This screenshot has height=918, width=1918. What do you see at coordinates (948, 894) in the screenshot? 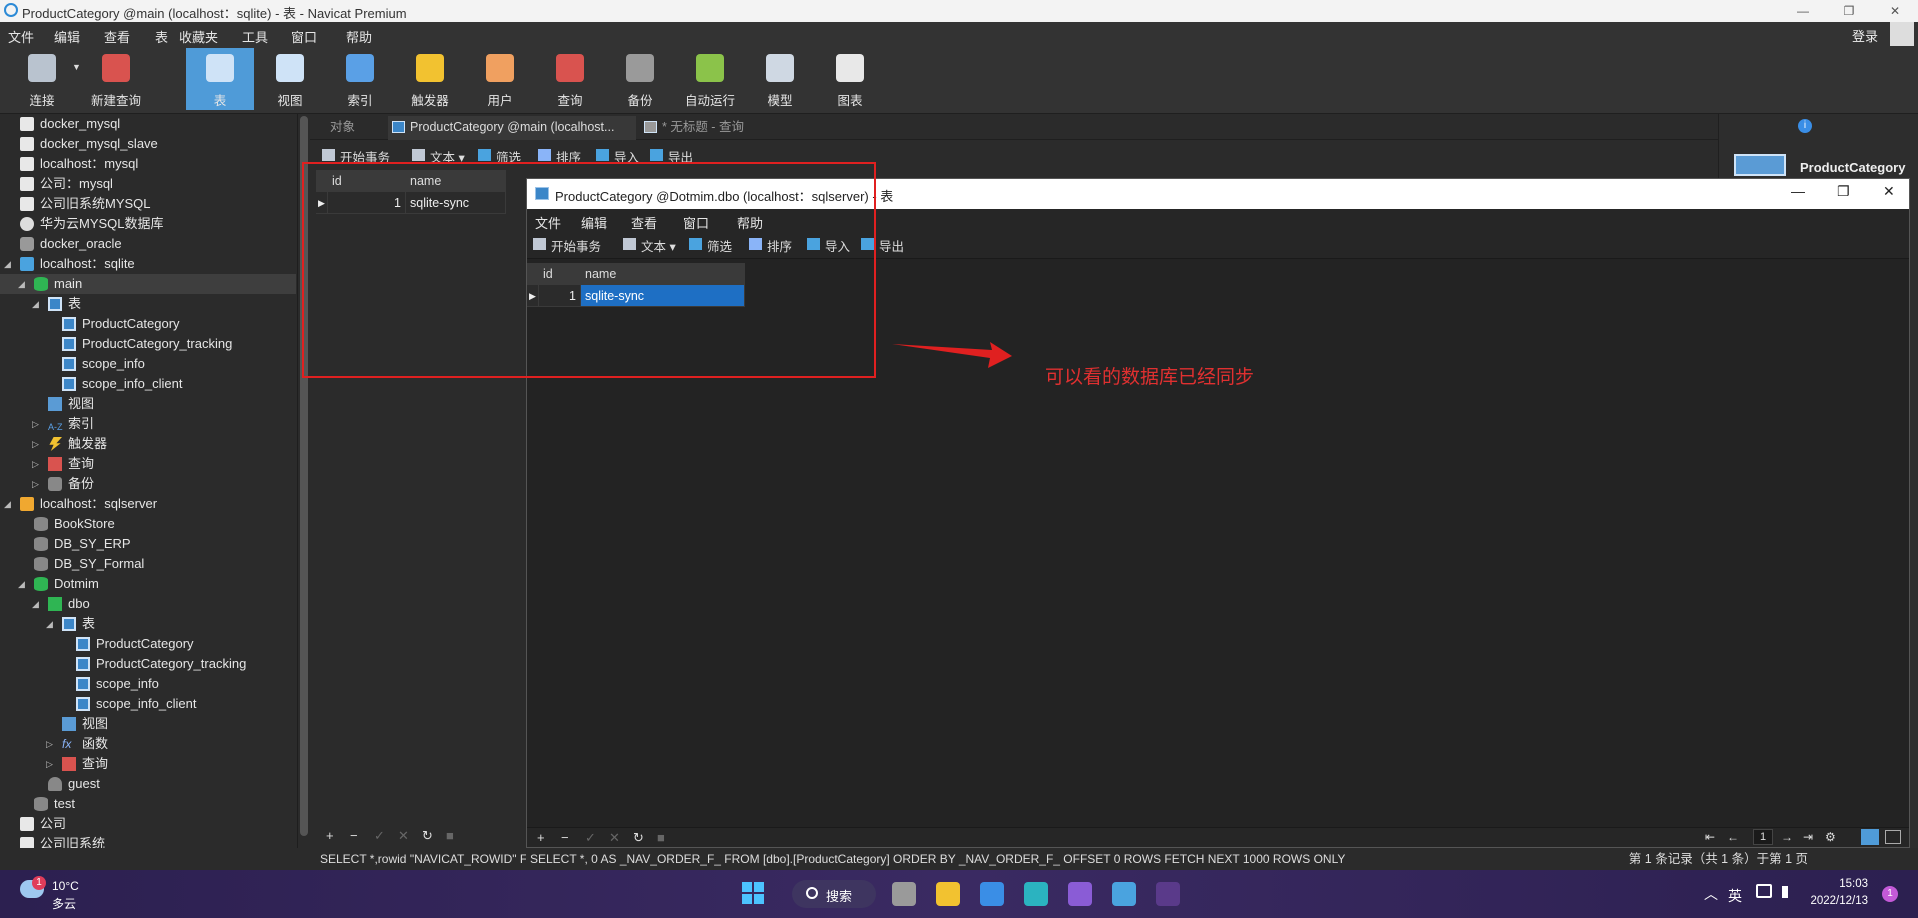
I see `file-explorer-icon` at bounding box center [948, 894].